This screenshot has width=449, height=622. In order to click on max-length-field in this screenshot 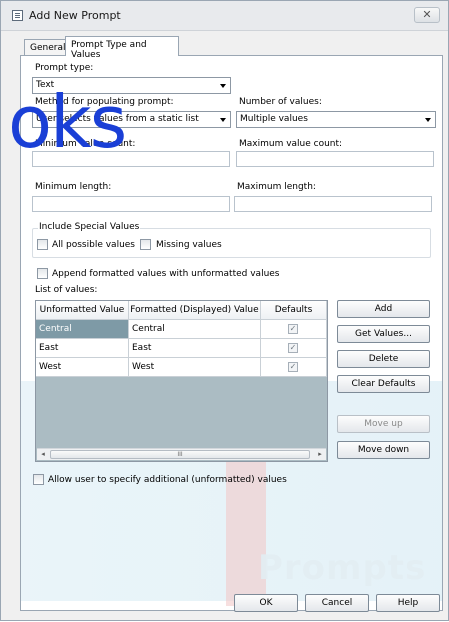, I will do `click(333, 204)`.